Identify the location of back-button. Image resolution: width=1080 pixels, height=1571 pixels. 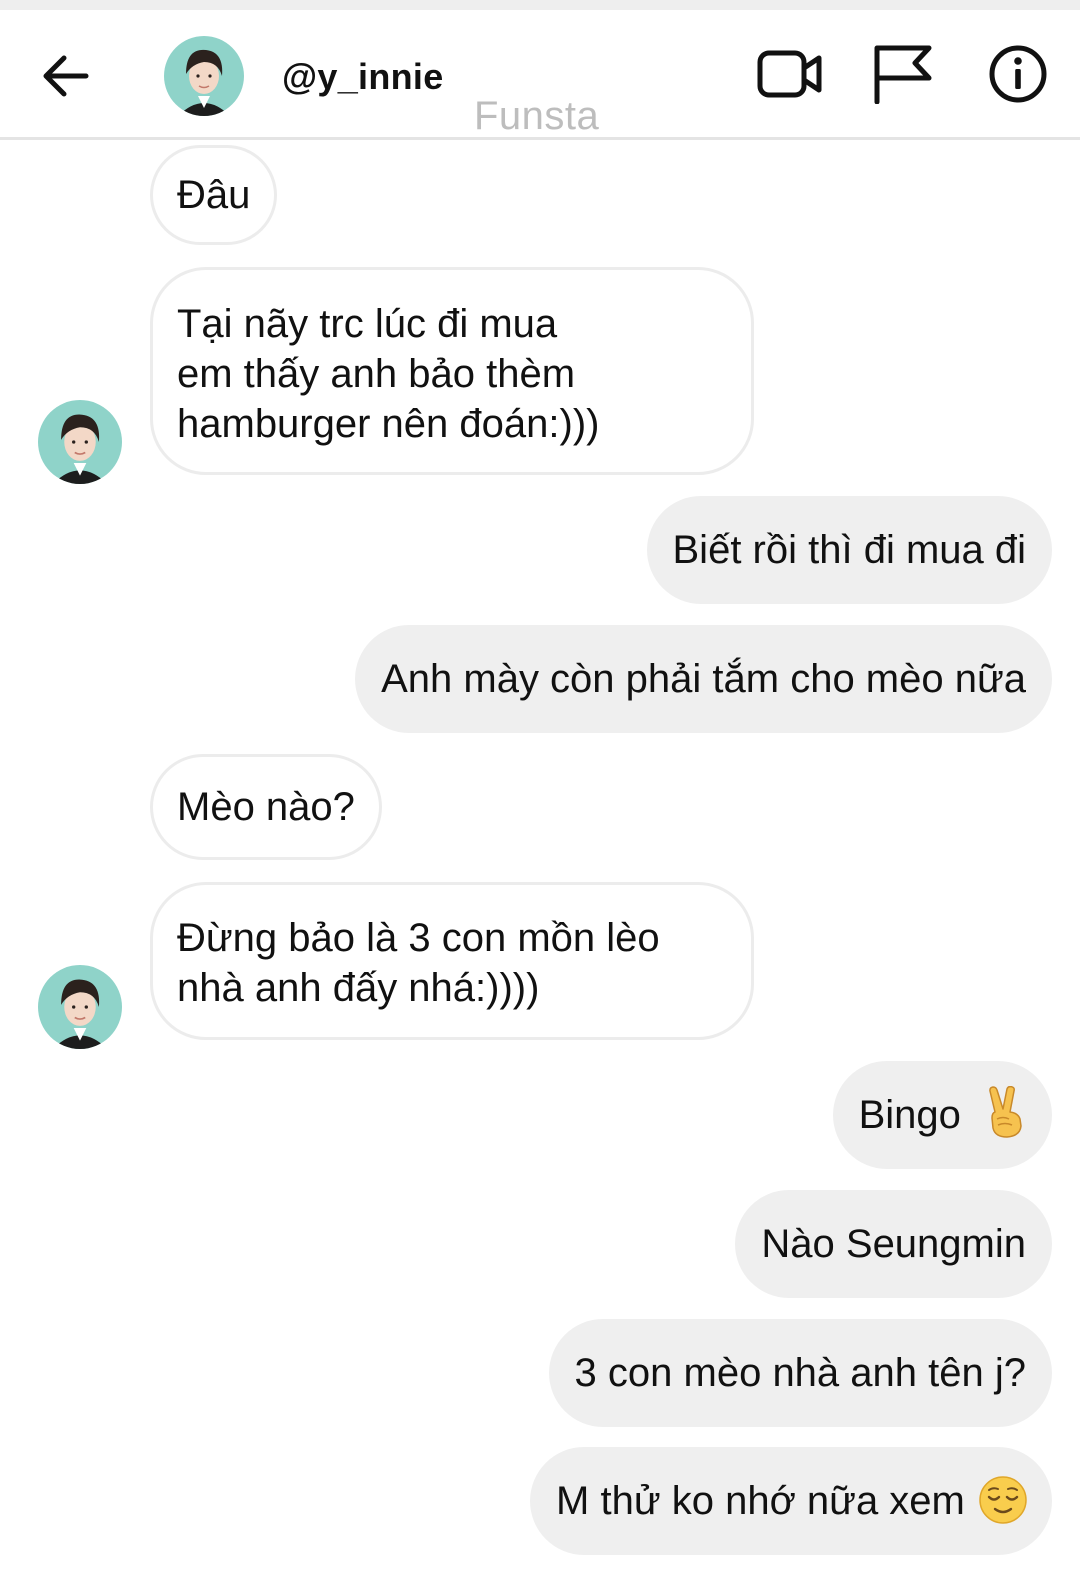
(66, 76).